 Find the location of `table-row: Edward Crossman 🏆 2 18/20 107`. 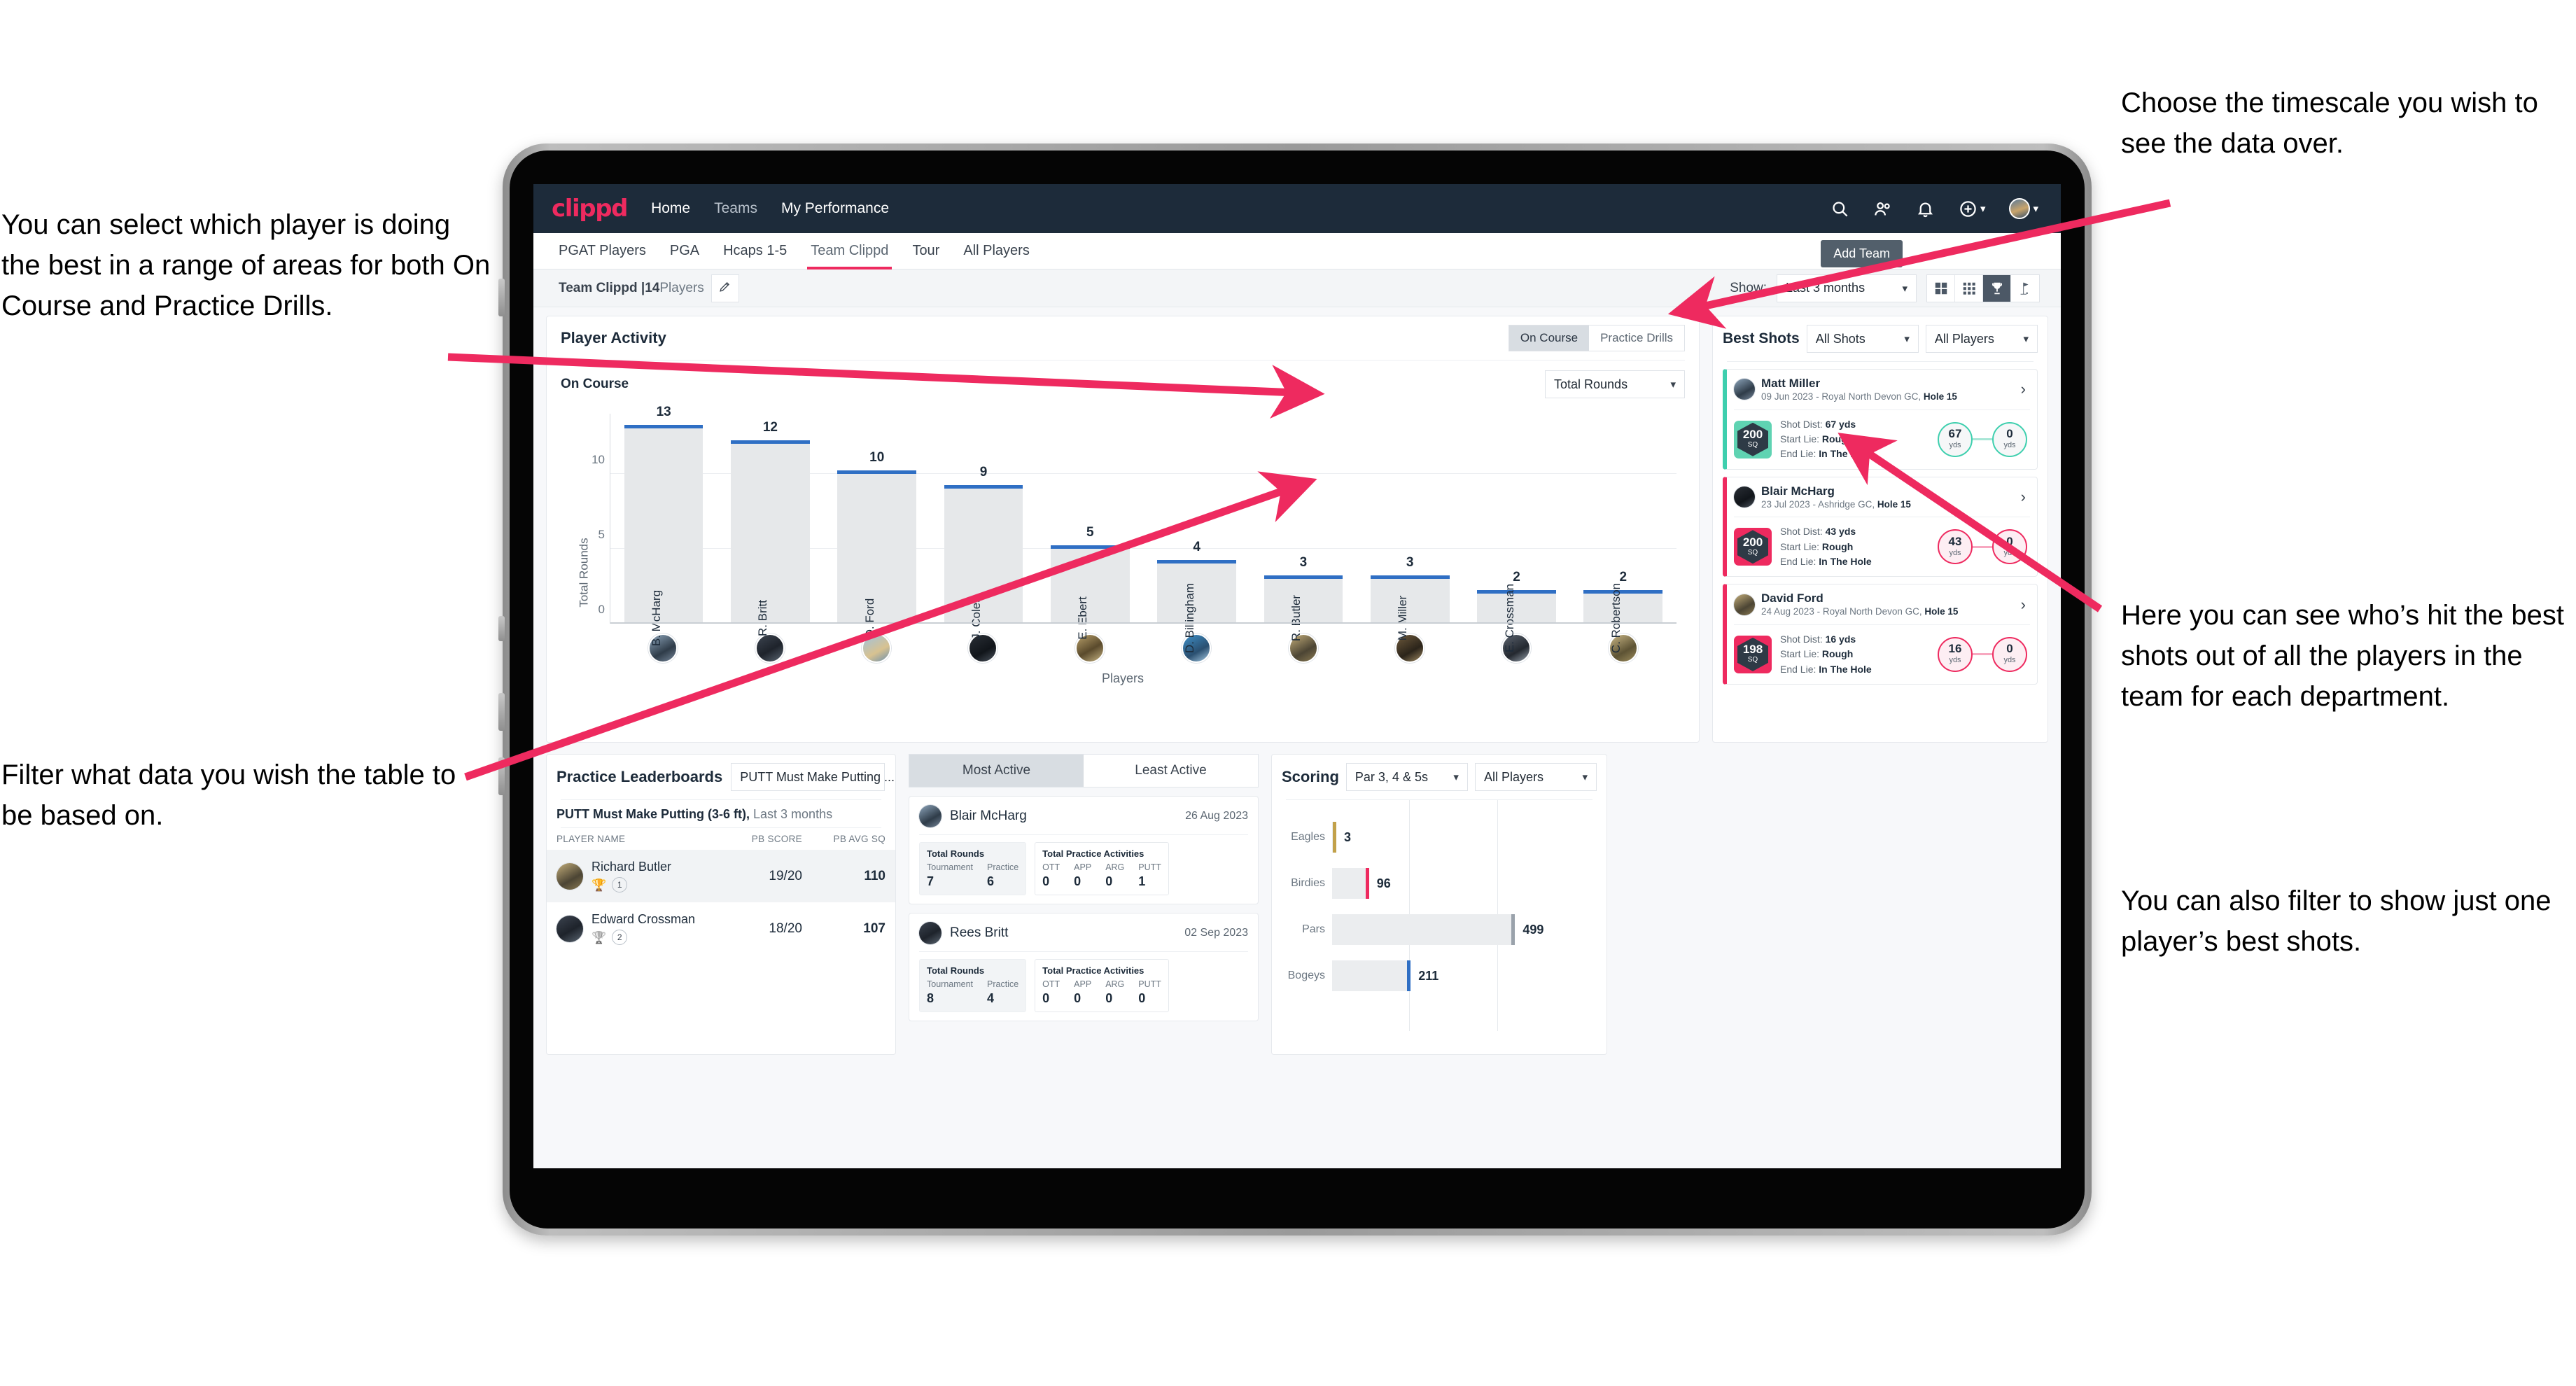

table-row: Edward Crossman 🏆 2 18/20 107 is located at coordinates (721, 928).